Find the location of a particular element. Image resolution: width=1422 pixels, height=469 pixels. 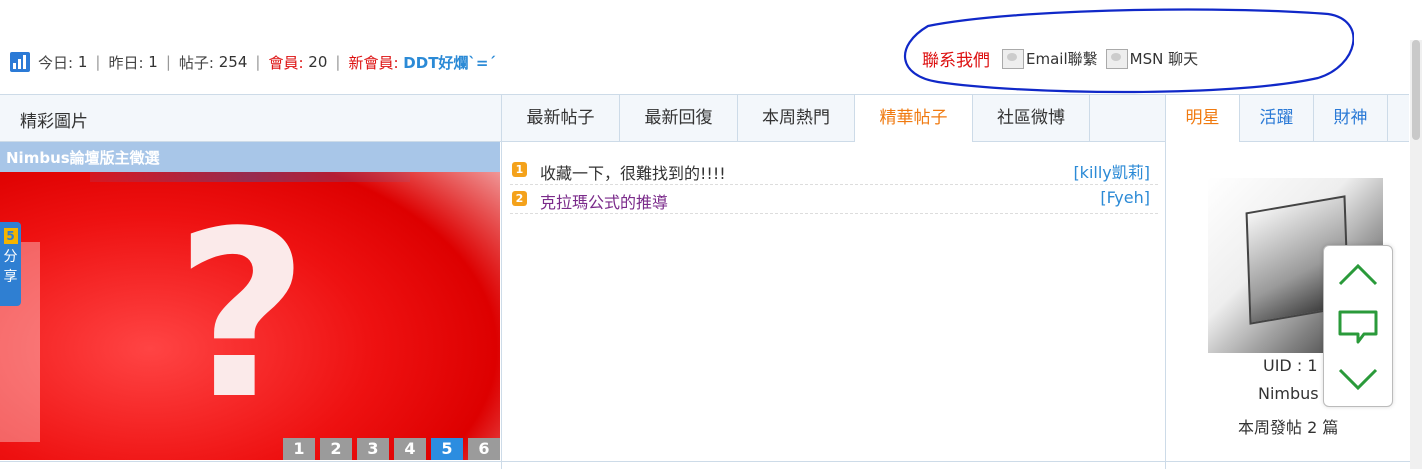

tab-stars: 明星 is located at coordinates (1203, 118).